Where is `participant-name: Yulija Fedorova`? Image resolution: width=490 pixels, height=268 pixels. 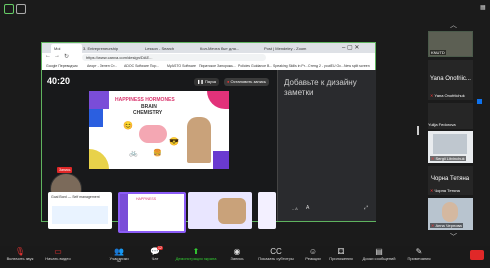 participant-name: Yulija Fedorova is located at coordinates (442, 124).